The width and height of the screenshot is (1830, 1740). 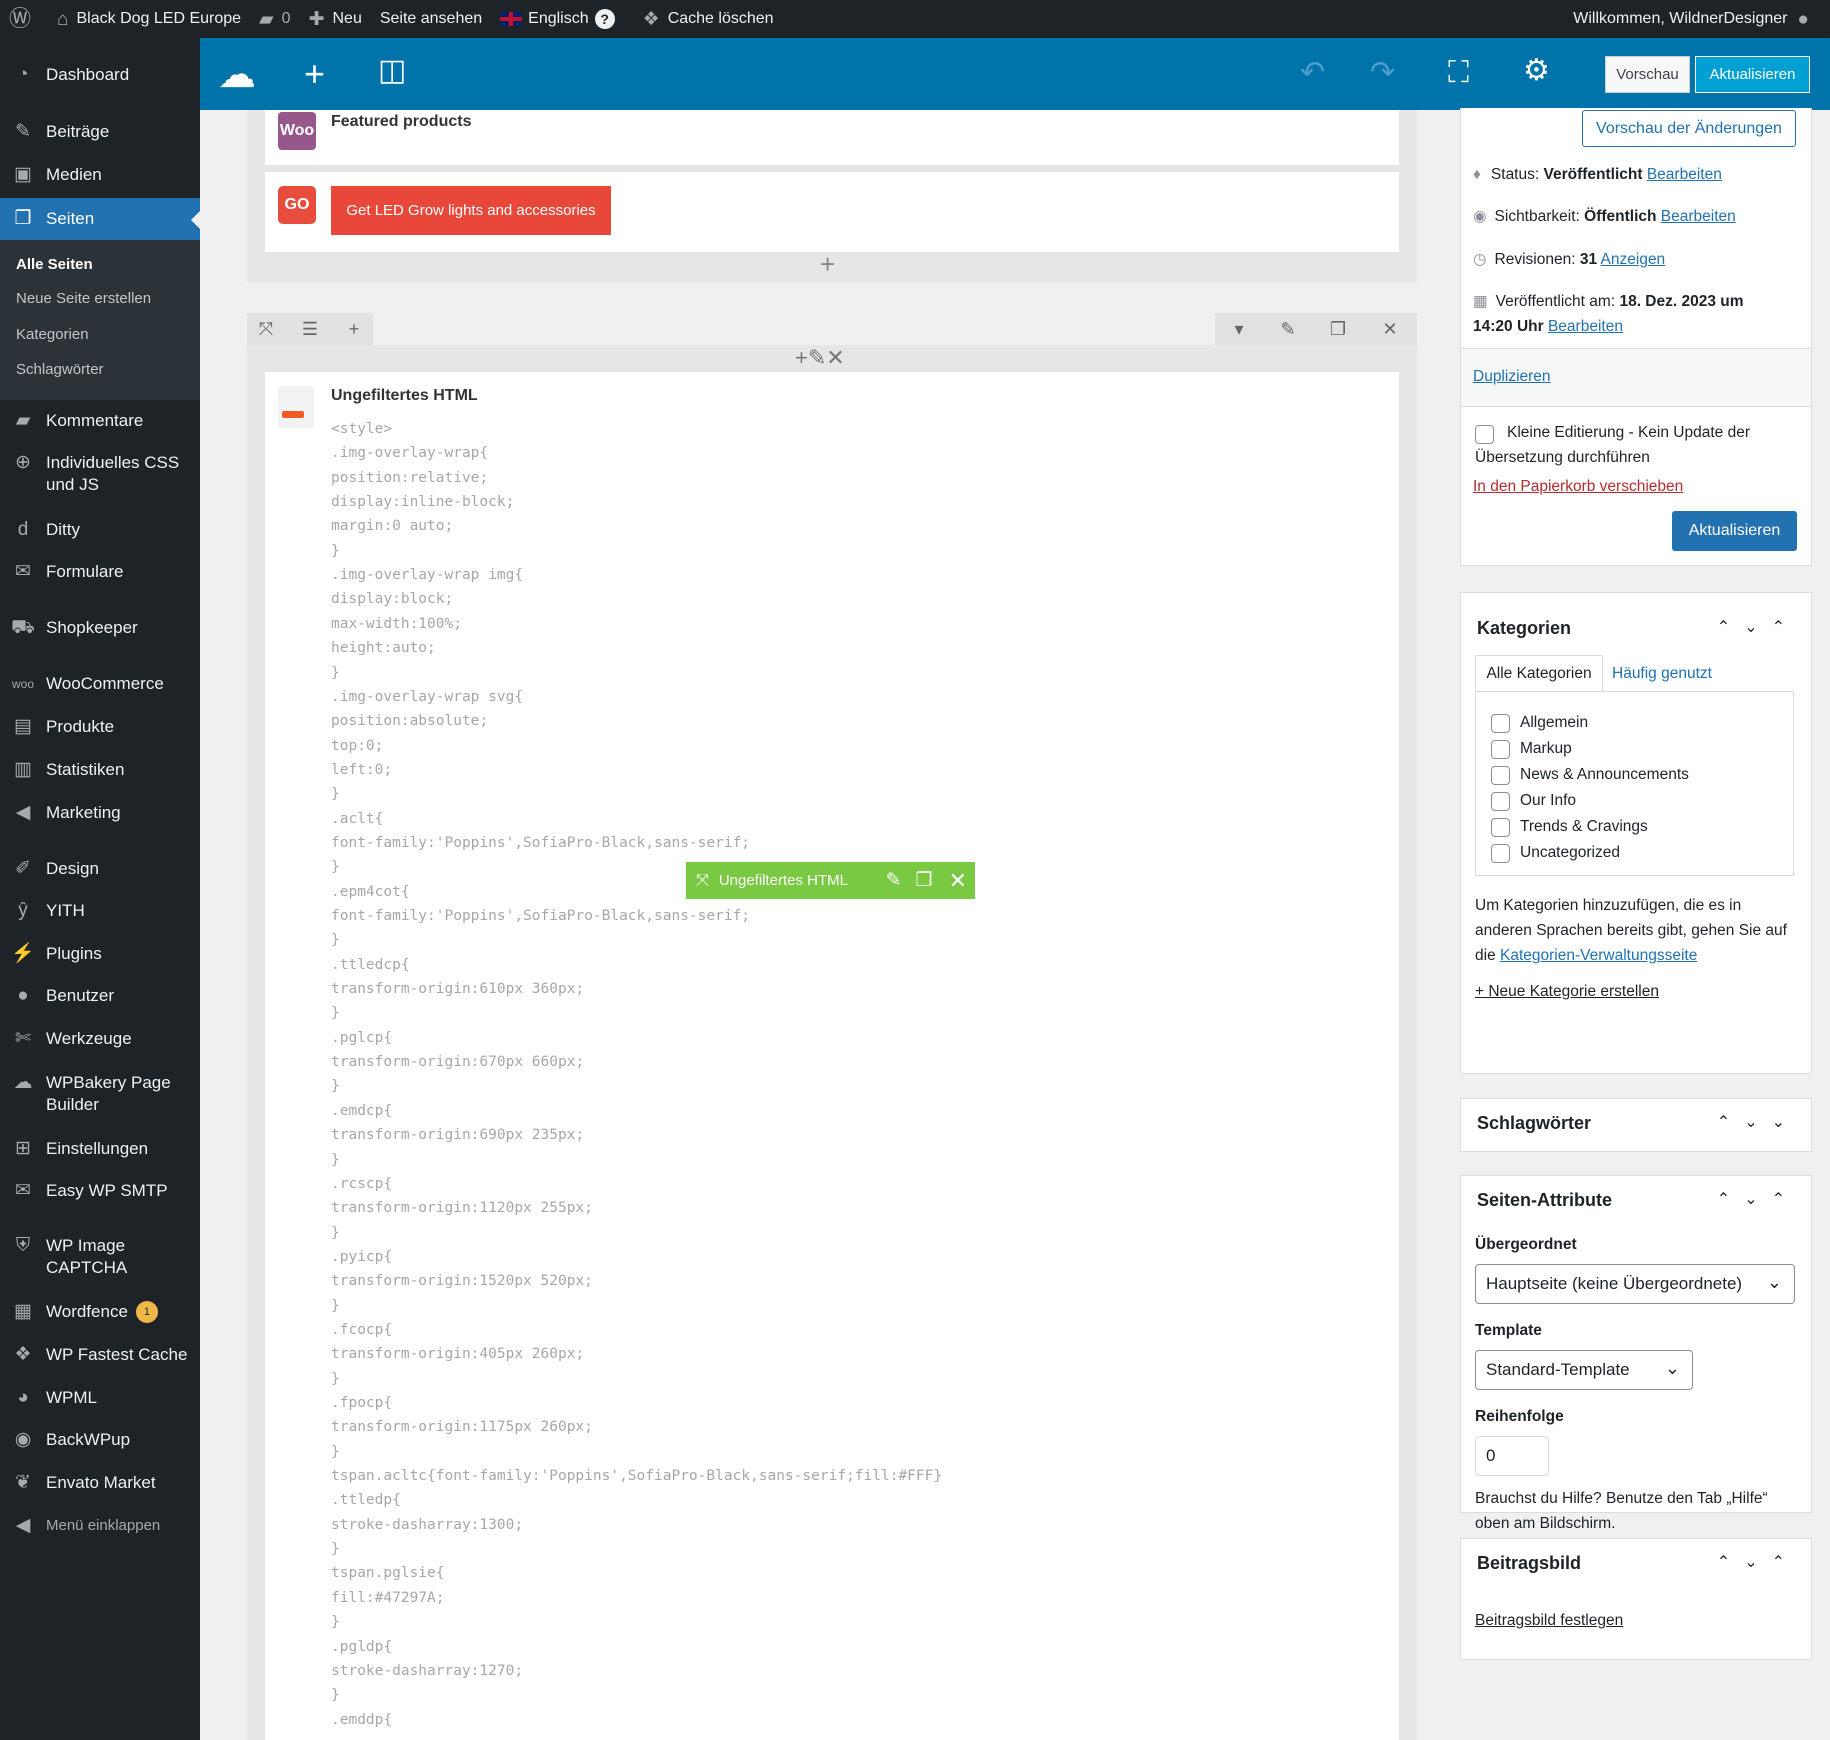 What do you see at coordinates (801, 357) in the screenshot?
I see `column-add-icon: +` at bounding box center [801, 357].